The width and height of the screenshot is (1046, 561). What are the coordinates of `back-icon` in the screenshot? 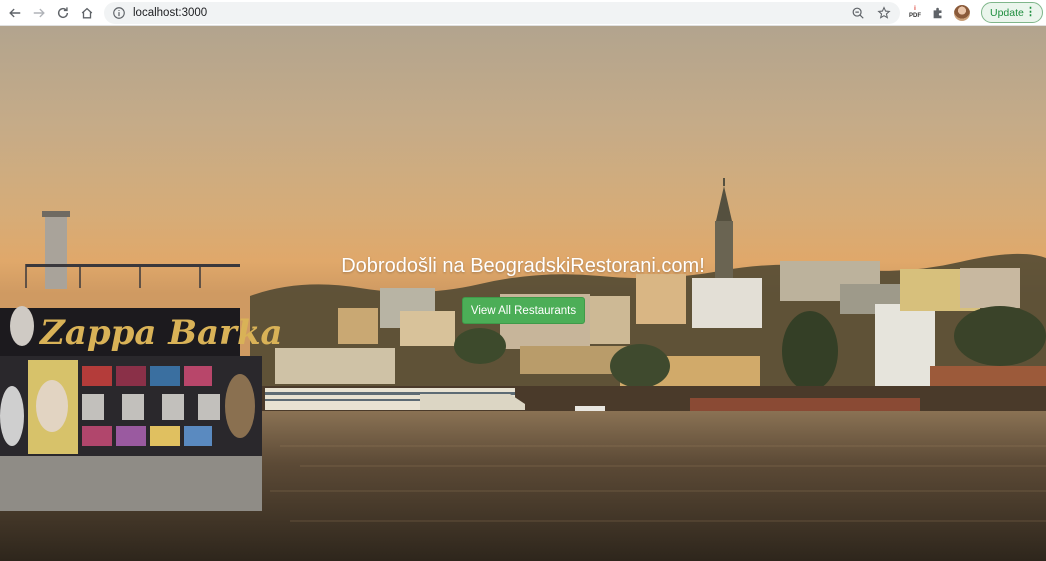 It's located at (15, 12).